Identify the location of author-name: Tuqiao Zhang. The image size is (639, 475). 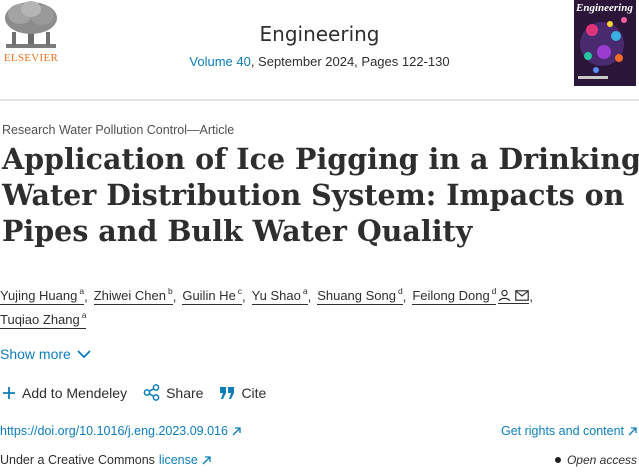
(40, 319).